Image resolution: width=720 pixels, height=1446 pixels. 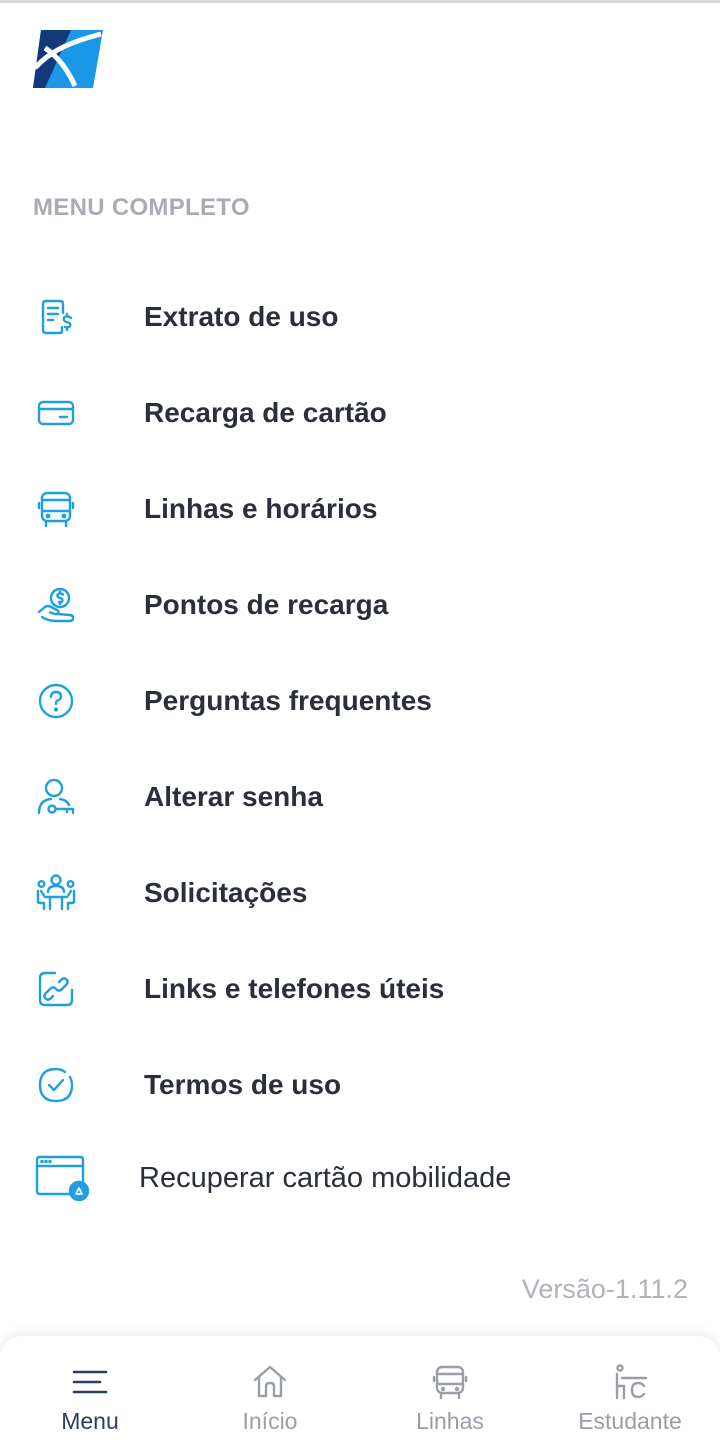 I want to click on menu-item-perguntas: Perguntas frequentes, so click(x=360, y=701).